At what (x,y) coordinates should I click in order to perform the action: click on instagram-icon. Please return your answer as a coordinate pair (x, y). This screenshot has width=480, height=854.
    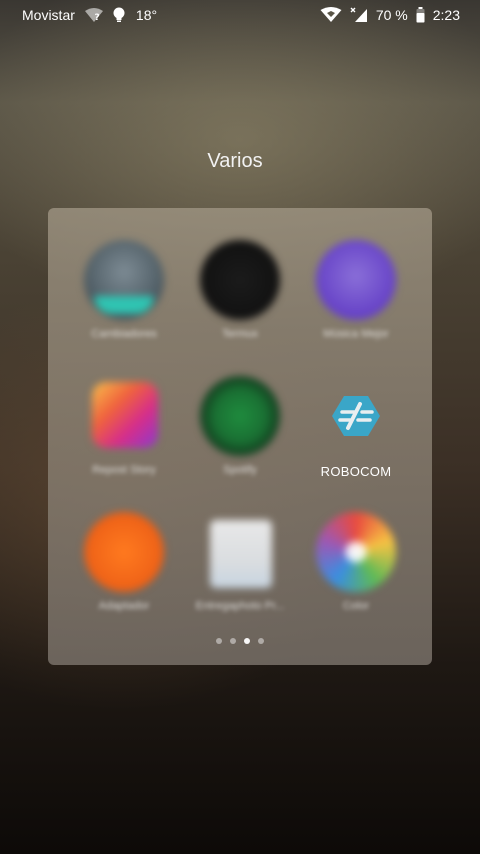
    Looking at the image, I should click on (125, 415).